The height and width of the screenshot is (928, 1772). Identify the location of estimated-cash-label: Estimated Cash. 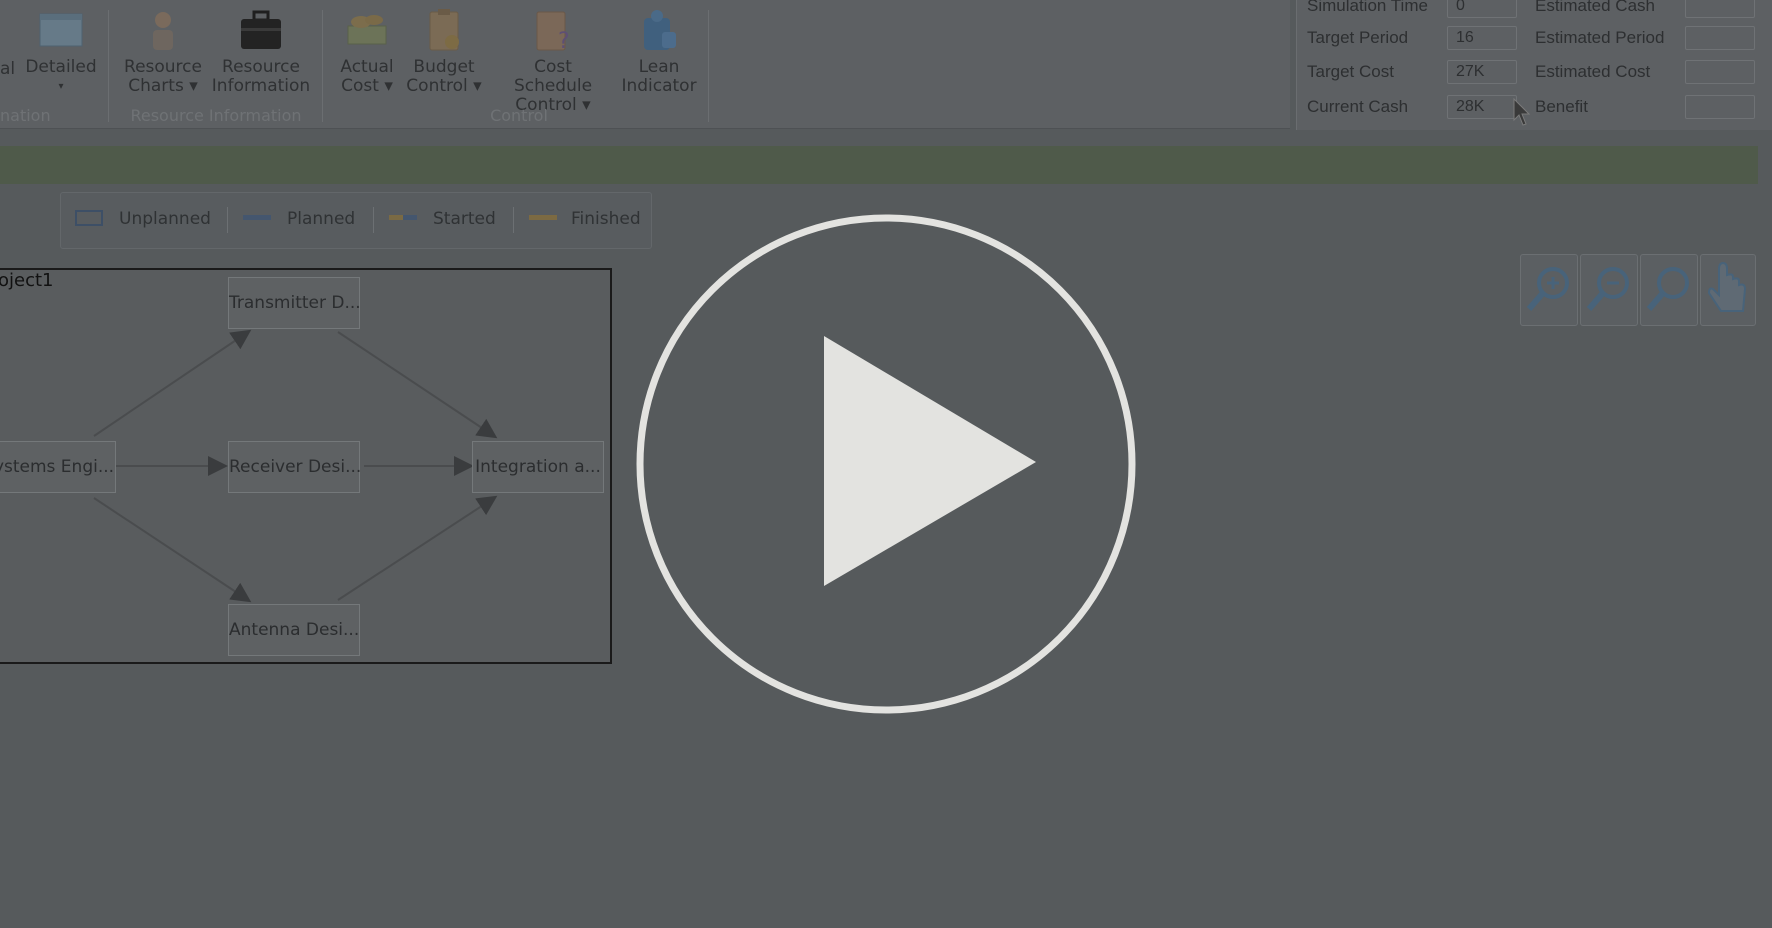
(1595, 7).